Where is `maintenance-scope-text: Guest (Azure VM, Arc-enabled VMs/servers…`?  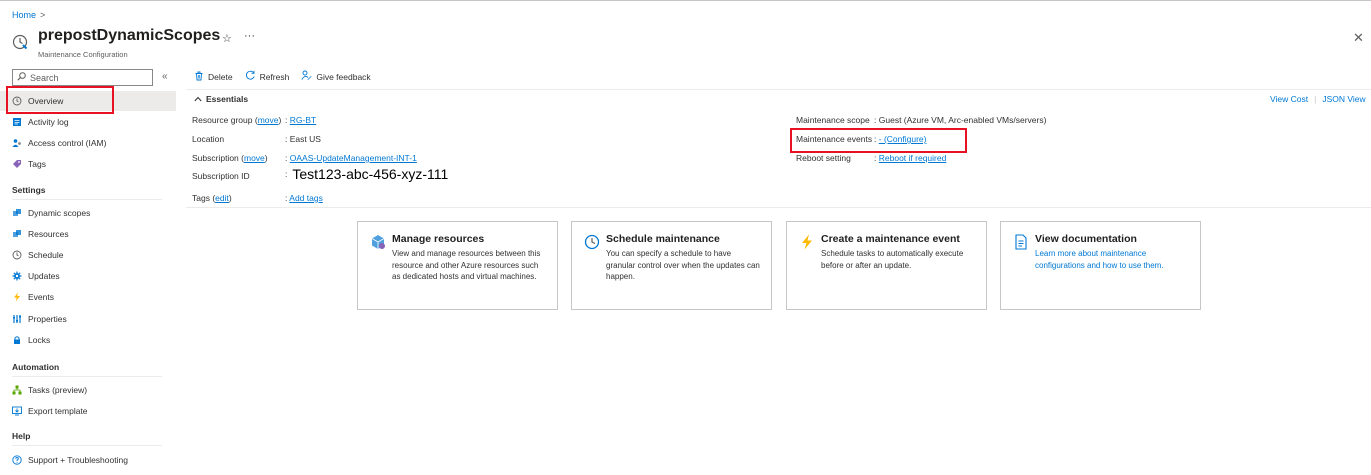 maintenance-scope-text: Guest (Azure VM, Arc-enabled VMs/servers… is located at coordinates (962, 120).